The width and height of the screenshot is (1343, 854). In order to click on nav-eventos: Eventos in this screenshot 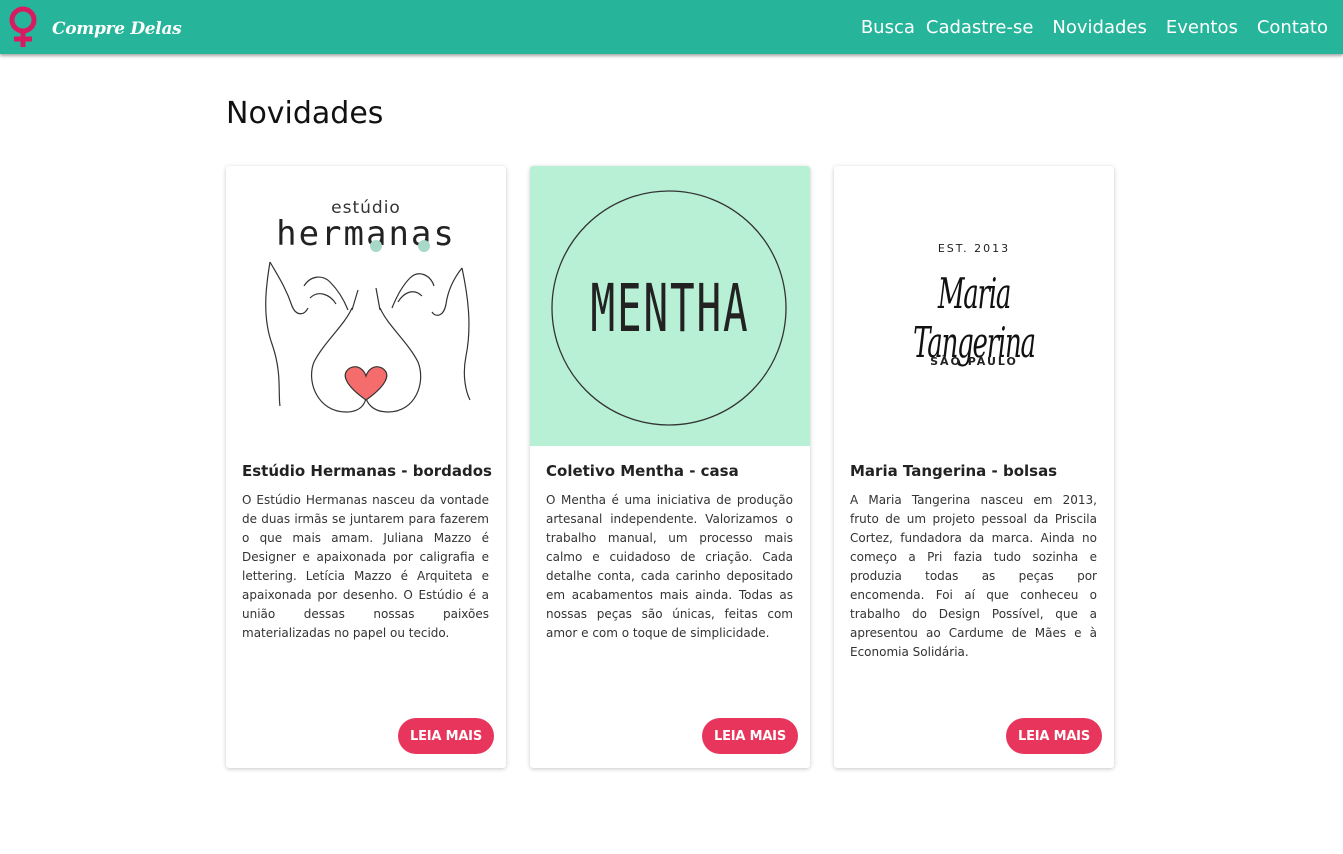, I will do `click(1202, 27)`.